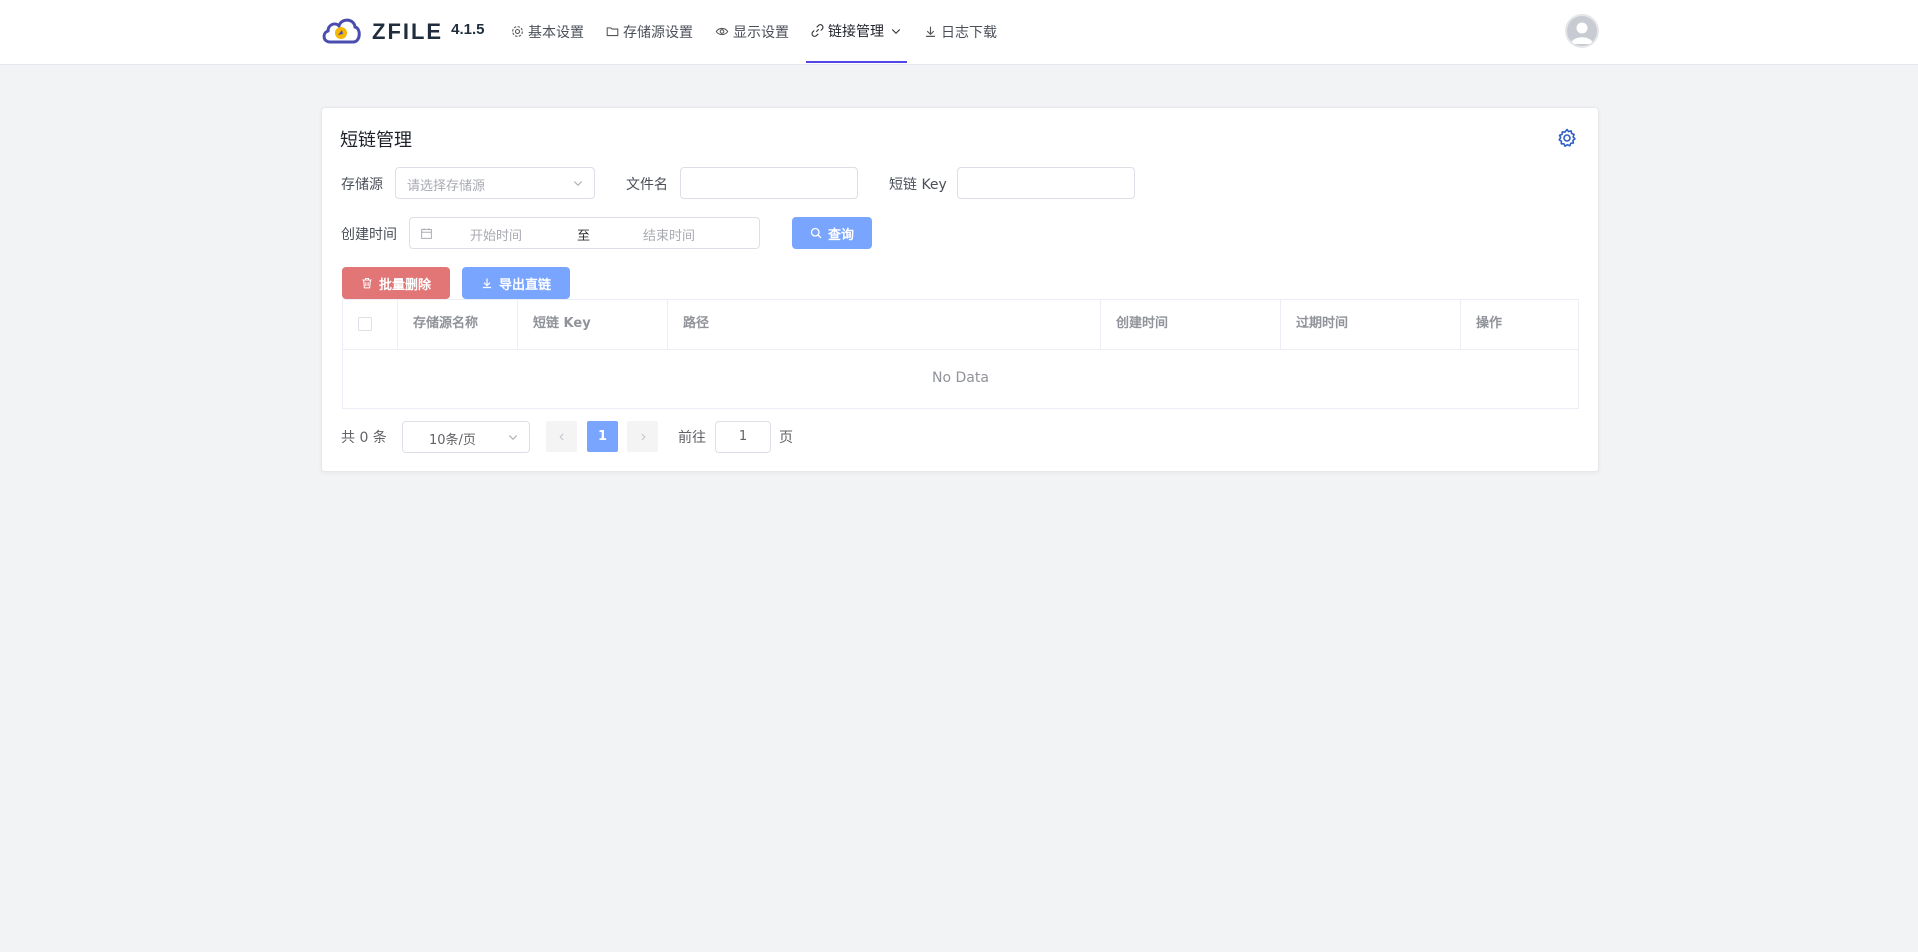  I want to click on short-key-input, so click(1046, 183).